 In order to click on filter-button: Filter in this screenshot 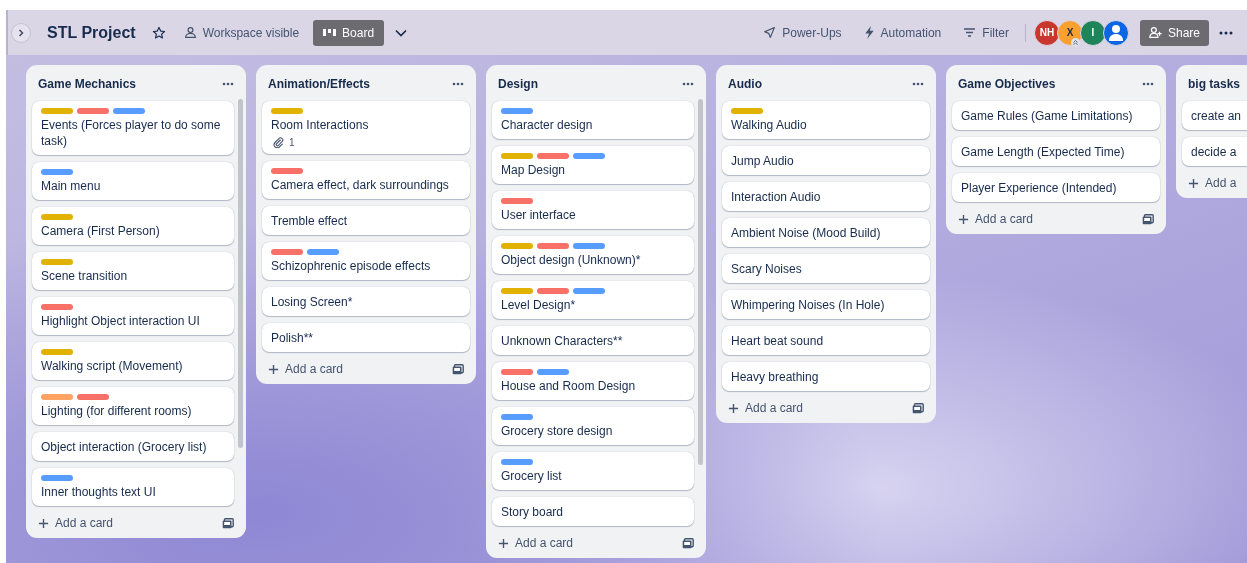, I will do `click(986, 32)`.